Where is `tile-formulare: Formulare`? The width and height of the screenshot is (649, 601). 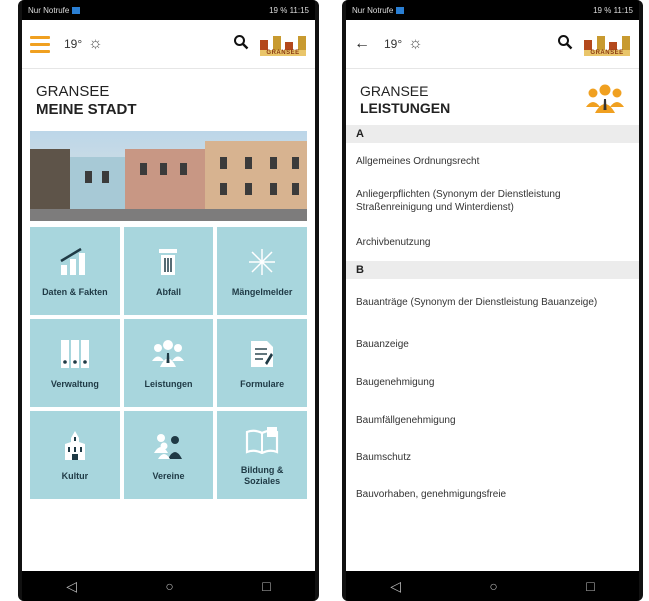
tile-formulare: Formulare is located at coordinates (262, 363).